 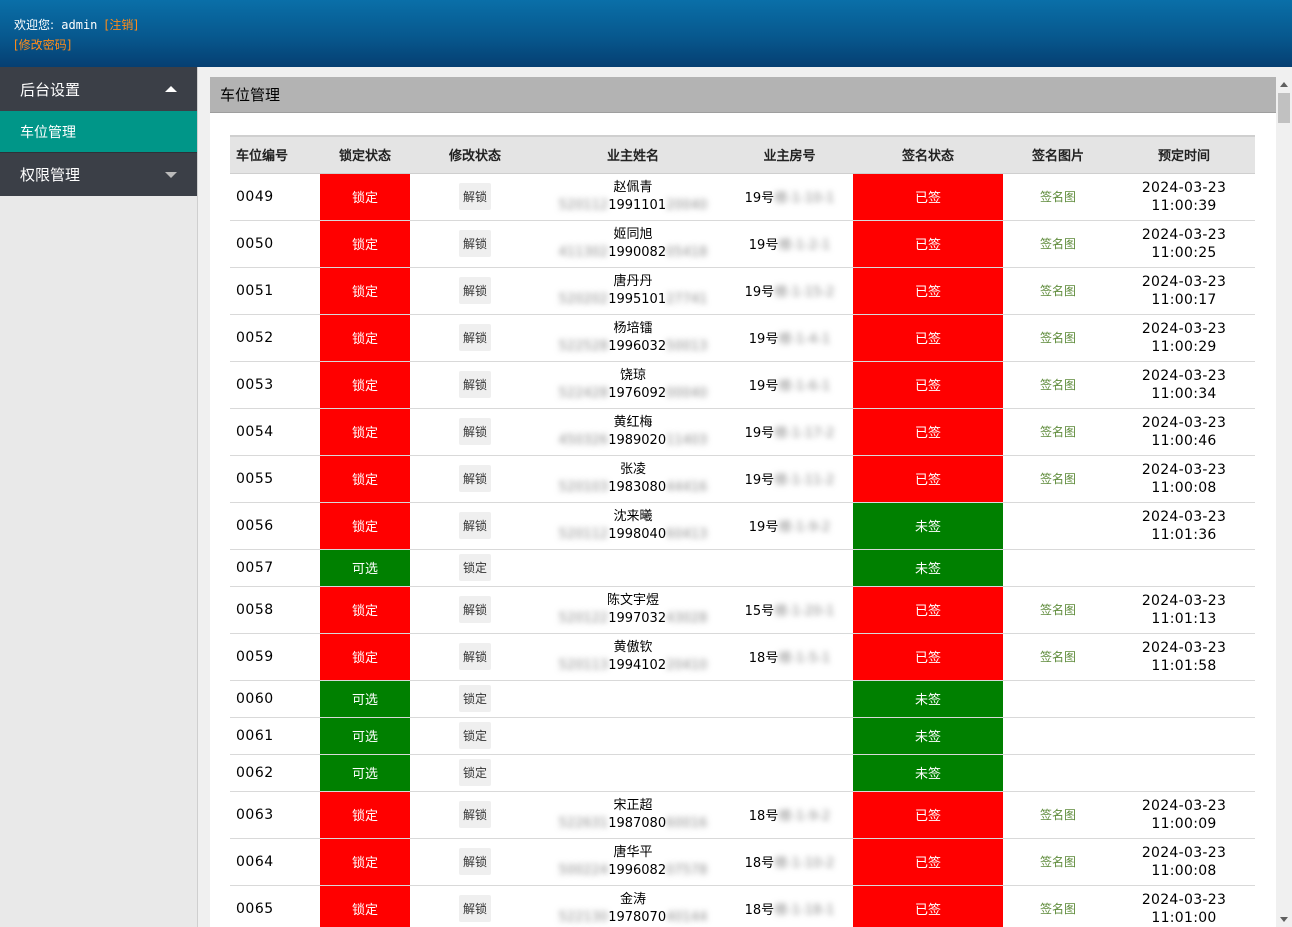 I want to click on vertical-scrollbar, so click(x=1284, y=502).